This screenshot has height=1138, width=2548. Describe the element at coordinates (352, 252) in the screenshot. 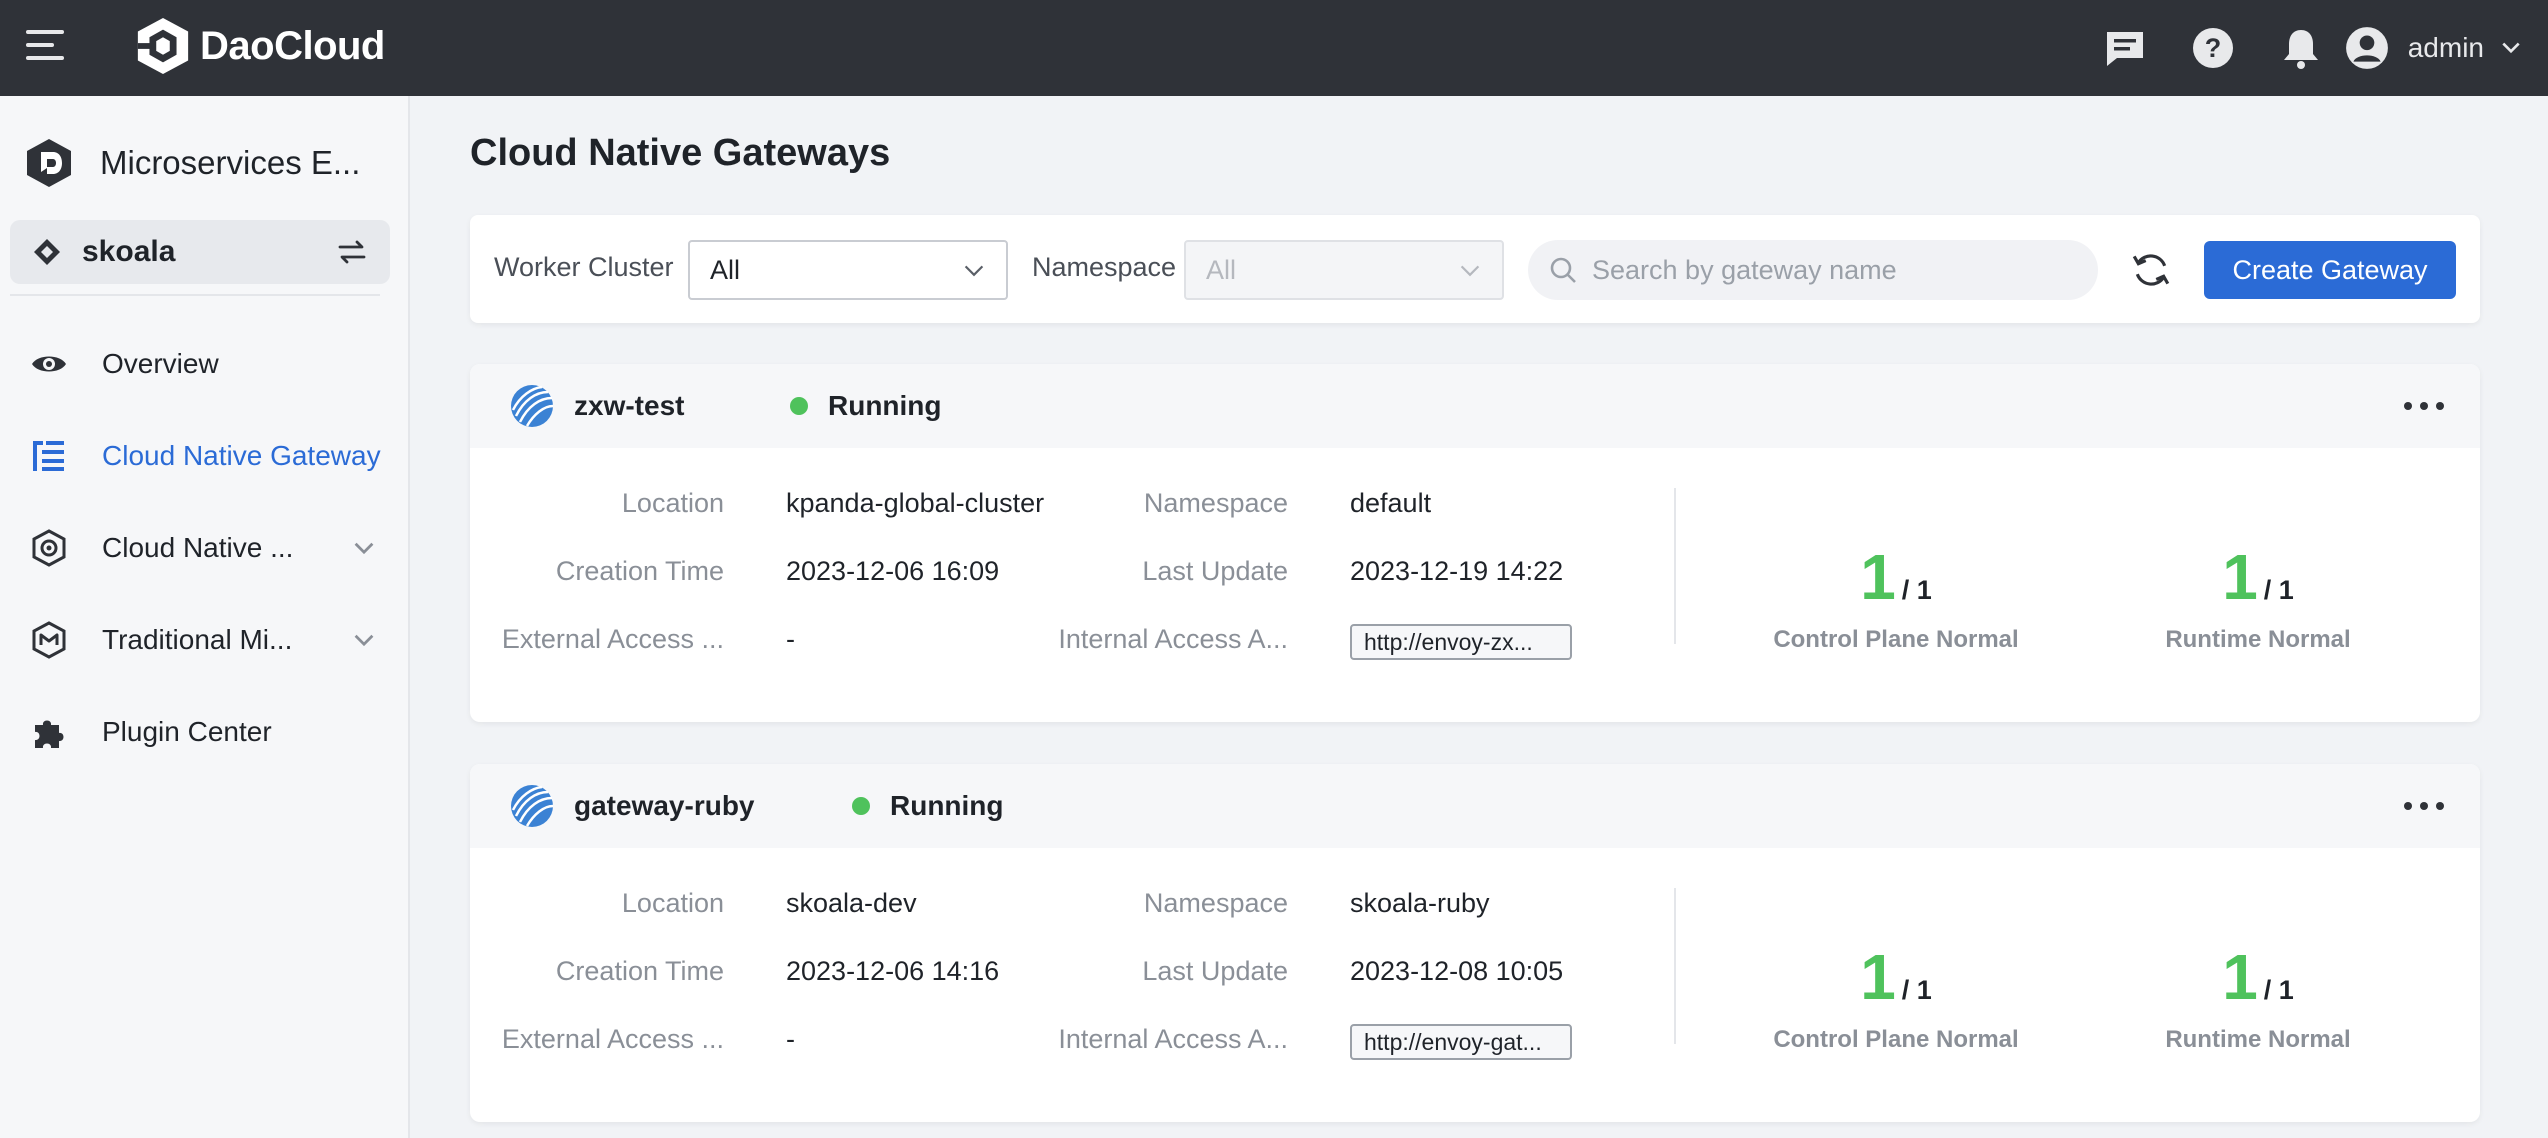

I see `switch-icon` at that location.